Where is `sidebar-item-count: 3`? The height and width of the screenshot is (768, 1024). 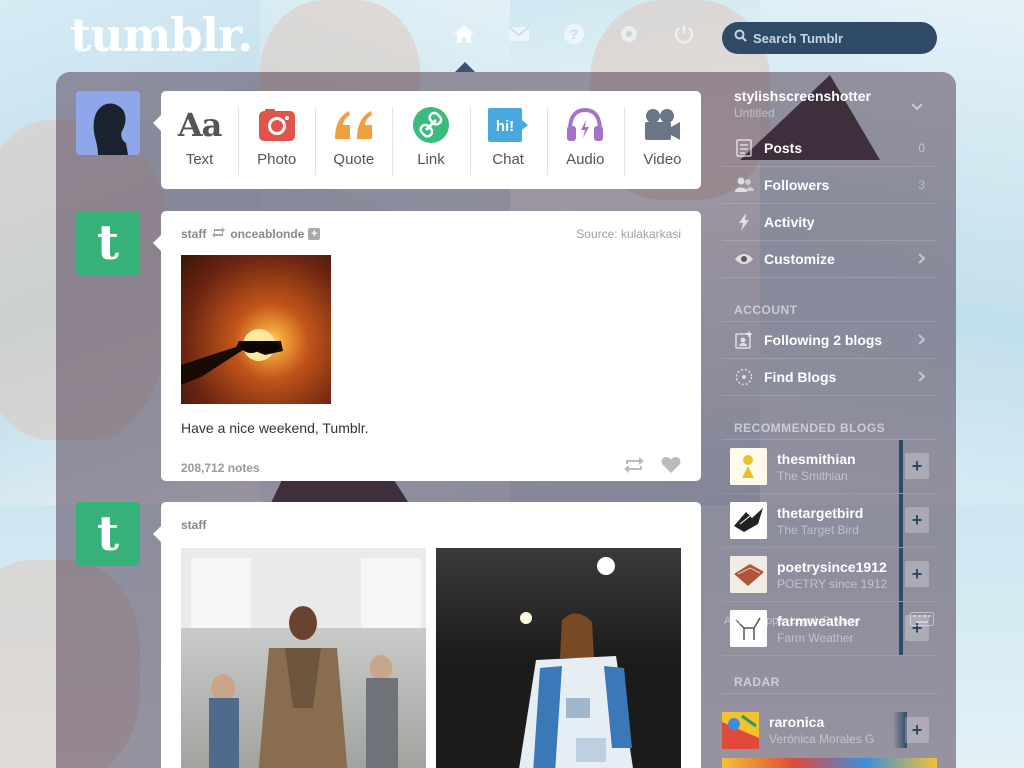
sidebar-item-count: 3 is located at coordinates (921, 185).